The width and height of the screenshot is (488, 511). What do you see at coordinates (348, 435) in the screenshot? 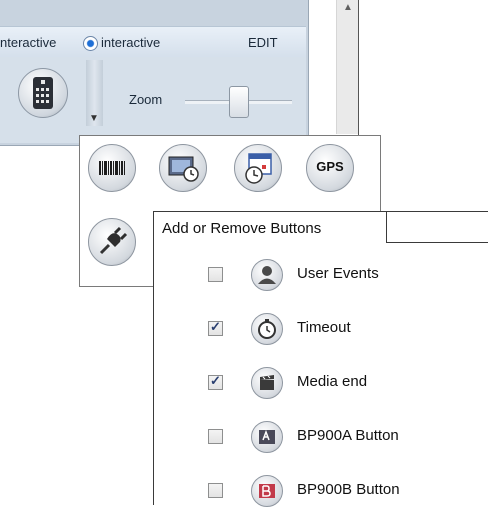
I see `menu-item-label: BP900A Button` at bounding box center [348, 435].